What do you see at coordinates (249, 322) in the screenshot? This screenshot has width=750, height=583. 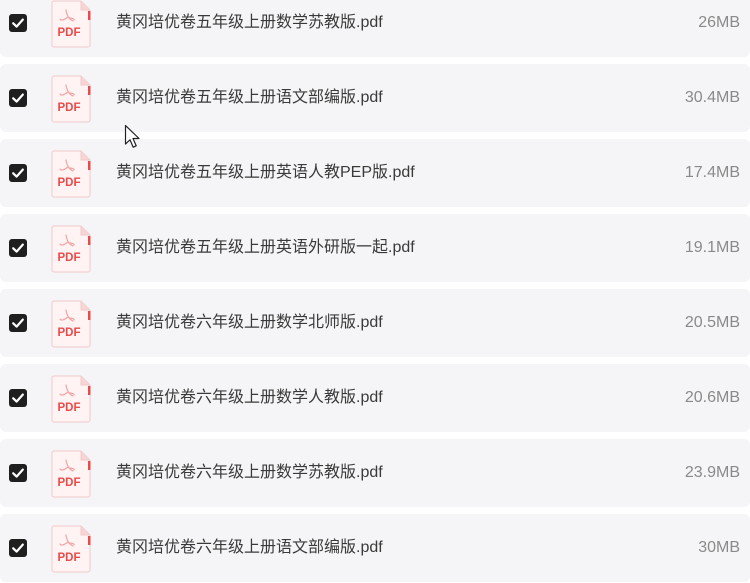 I see `file-name: 黄冈培优卷六年级上册数学北师版.pdf` at bounding box center [249, 322].